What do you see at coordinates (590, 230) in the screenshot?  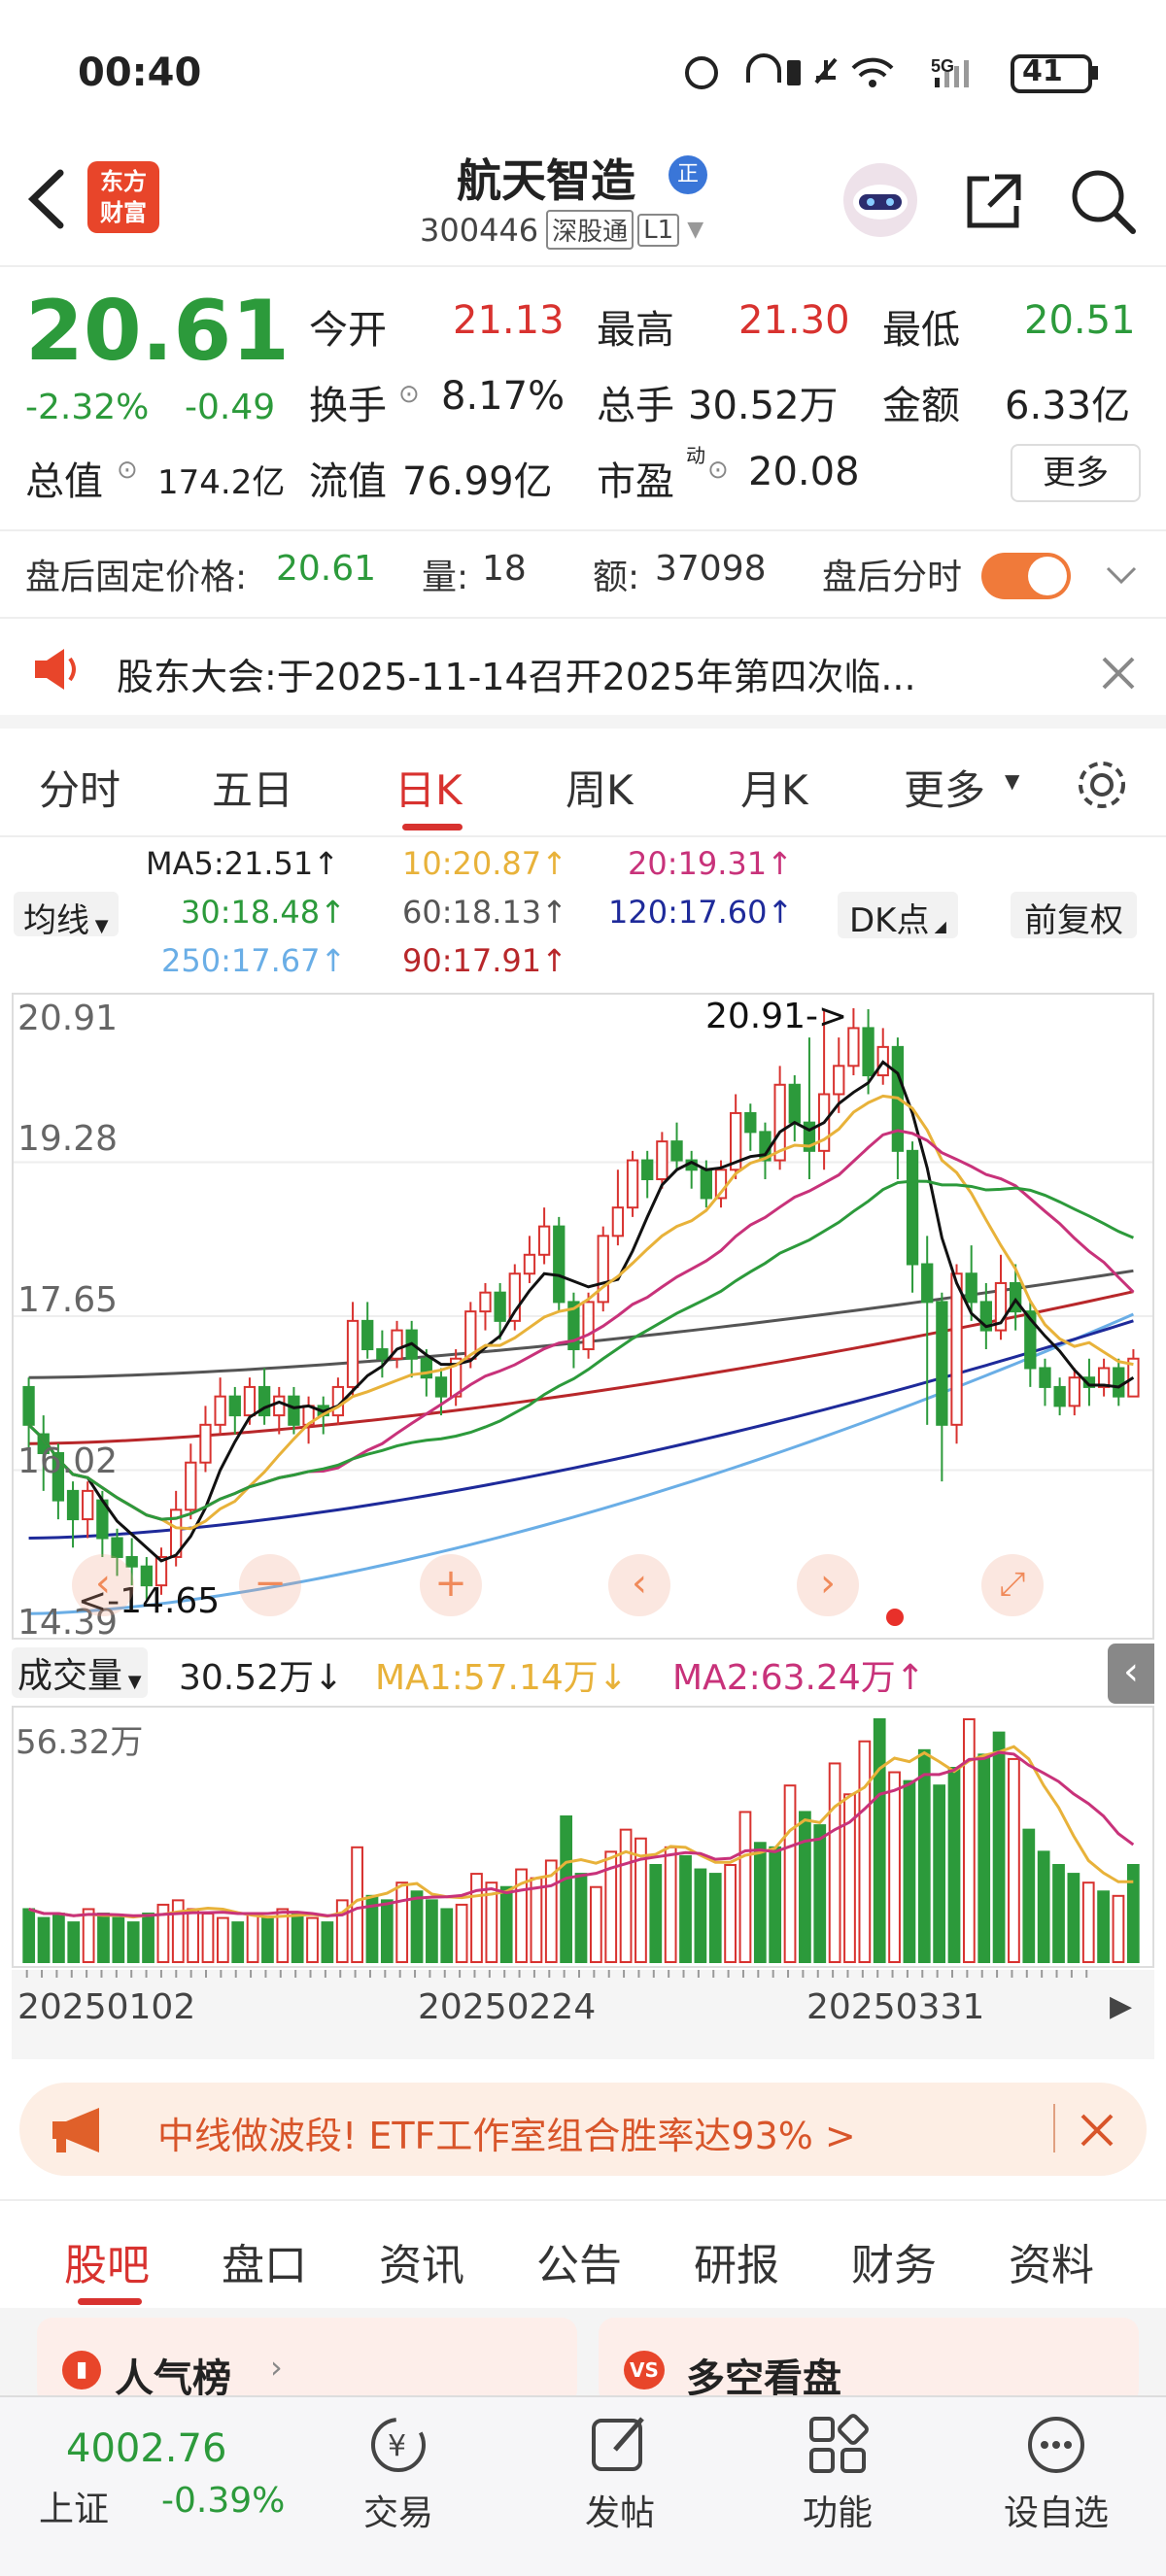 I see `tag-sgt: 深股通` at bounding box center [590, 230].